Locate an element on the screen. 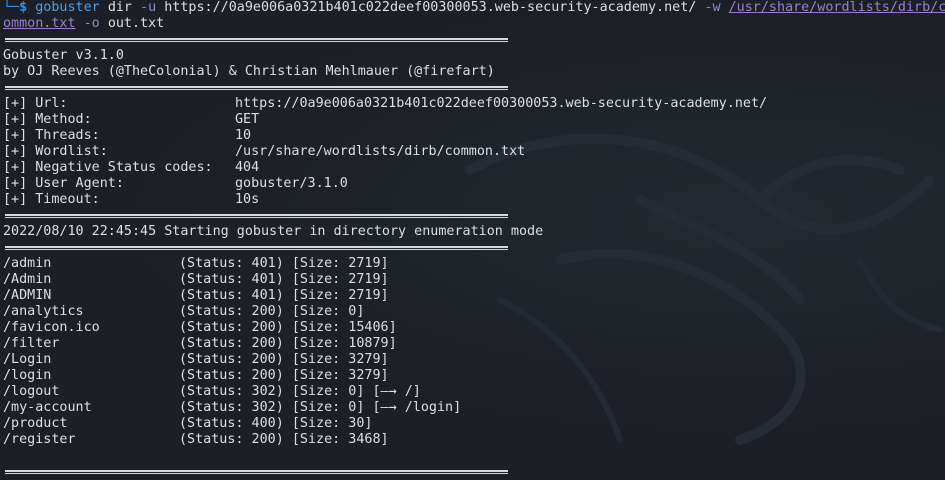 Image resolution: width=945 pixels, height=480 pixels. result-row: /ADMIN (Status: 401) [Size: 2719] is located at coordinates (474, 296).